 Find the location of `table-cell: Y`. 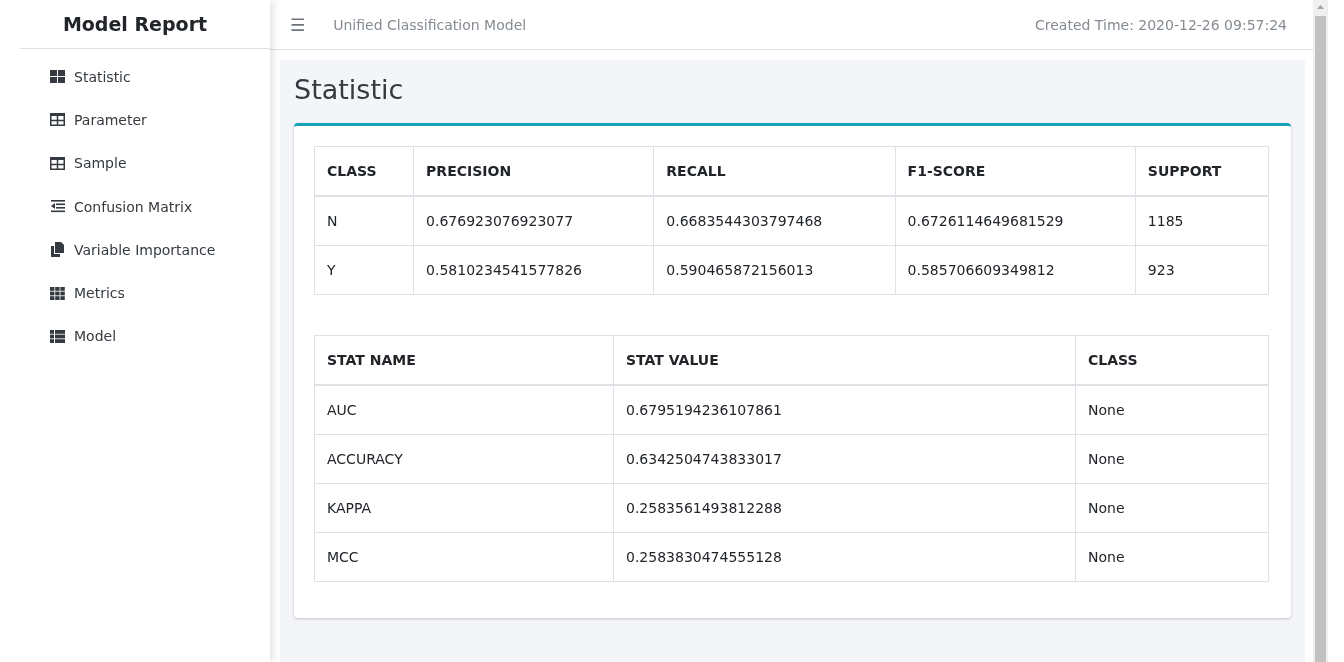

table-cell: Y is located at coordinates (364, 270).